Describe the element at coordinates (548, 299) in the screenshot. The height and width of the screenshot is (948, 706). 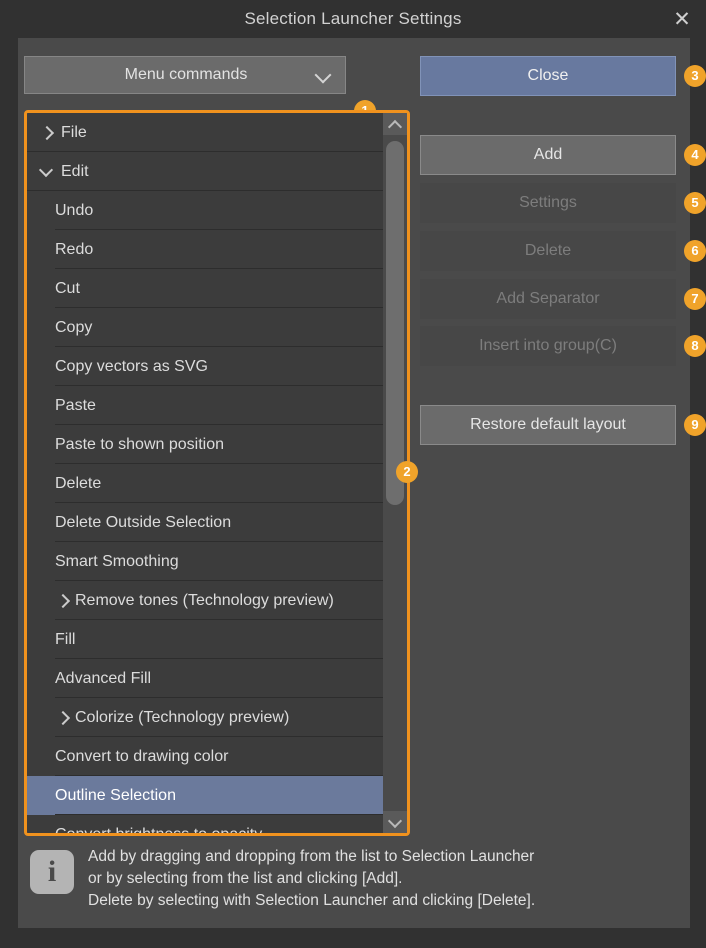
I see `add-separator-button: Add Separator` at that location.